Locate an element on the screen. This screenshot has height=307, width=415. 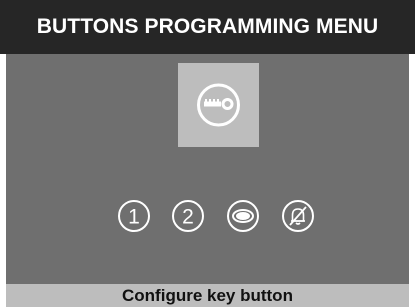
eye-icon is located at coordinates (243, 216).